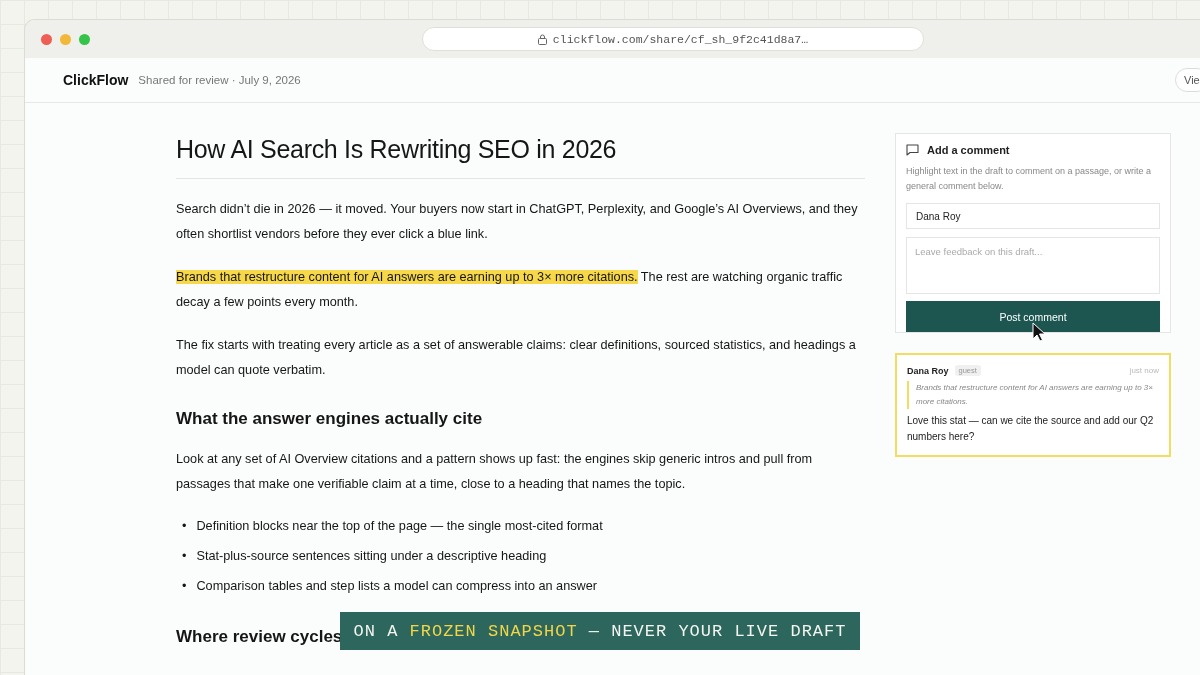  What do you see at coordinates (1033, 216) in the screenshot?
I see `name-field: Dana Roy` at bounding box center [1033, 216].